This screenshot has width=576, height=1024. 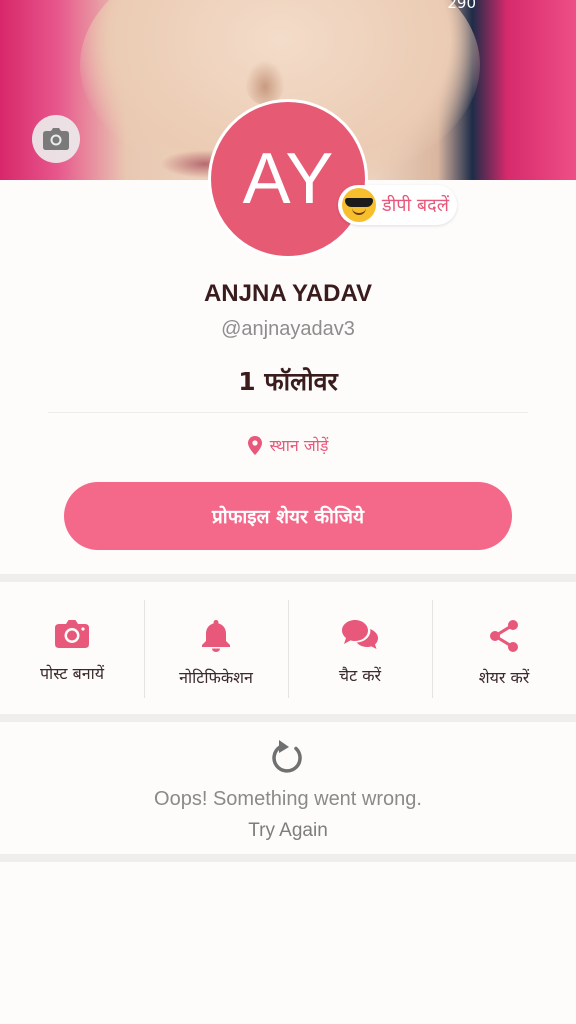 I want to click on add-location-label: स्थान जोड़ें, so click(x=299, y=445).